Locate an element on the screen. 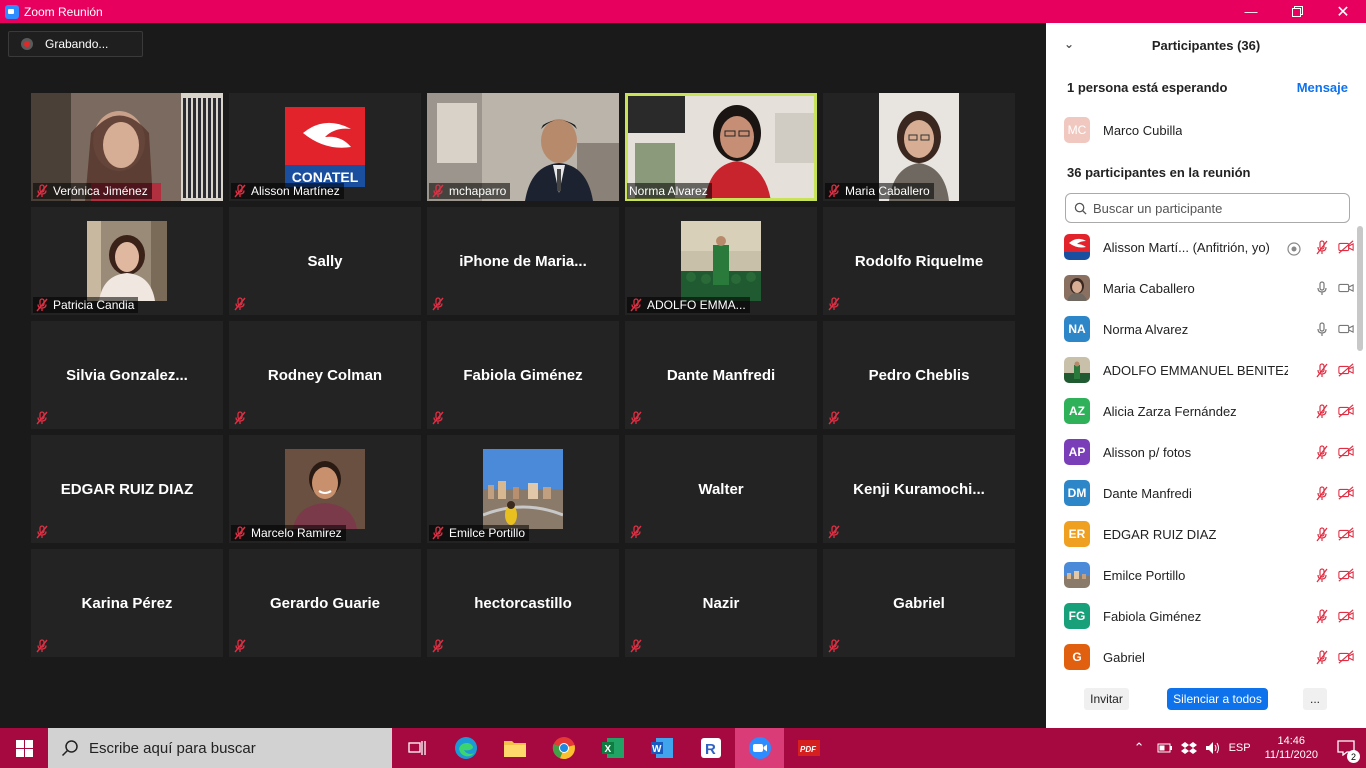 Image resolution: width=1366 pixels, height=768 pixels. participant-video-tile: Patricia Candia is located at coordinates (127, 261).